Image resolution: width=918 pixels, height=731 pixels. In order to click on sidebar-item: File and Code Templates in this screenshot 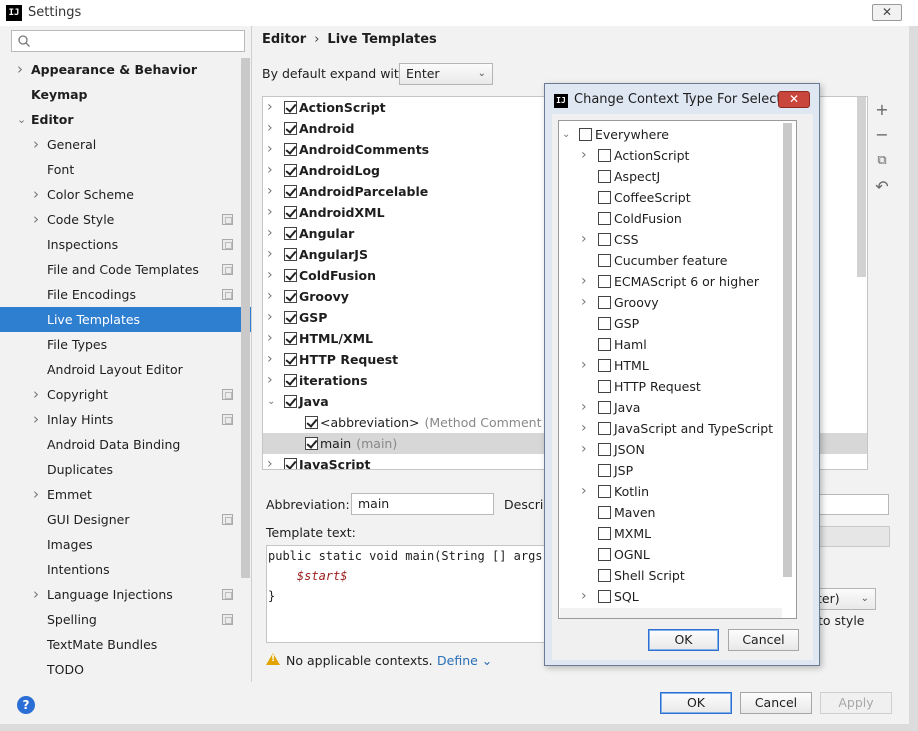, I will do `click(125, 269)`.